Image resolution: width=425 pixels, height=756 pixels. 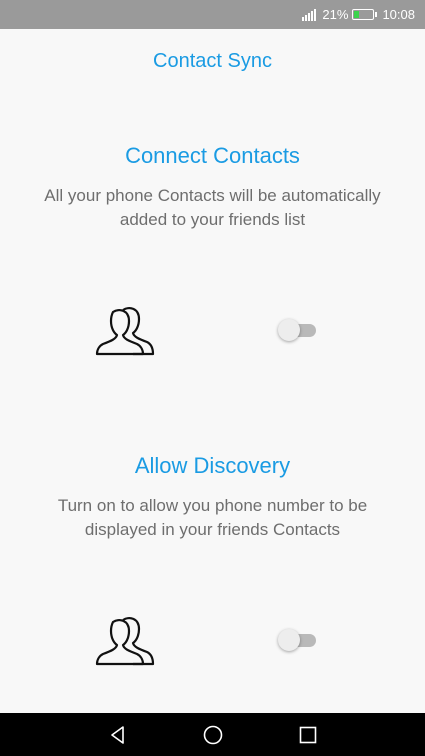 I want to click on signal-icon, so click(x=309, y=14).